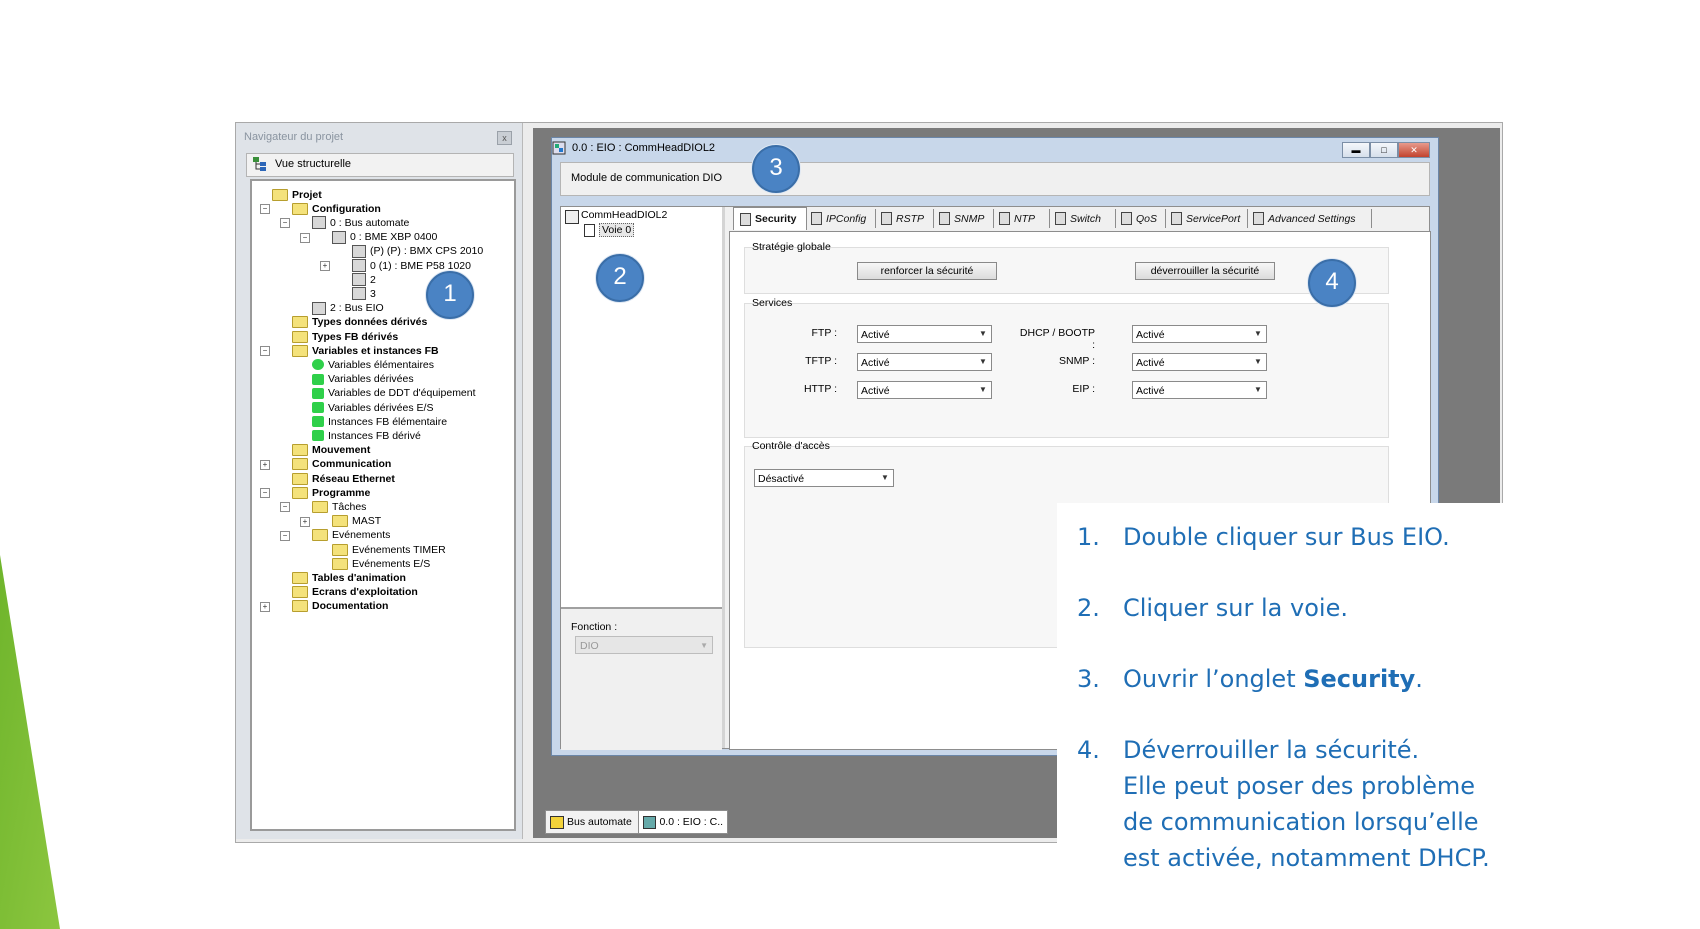 This screenshot has height=929, width=1700. Describe the element at coordinates (1205, 271) in the screenshot. I see `unlock-security-button: déverrouiller la sécurité` at that location.